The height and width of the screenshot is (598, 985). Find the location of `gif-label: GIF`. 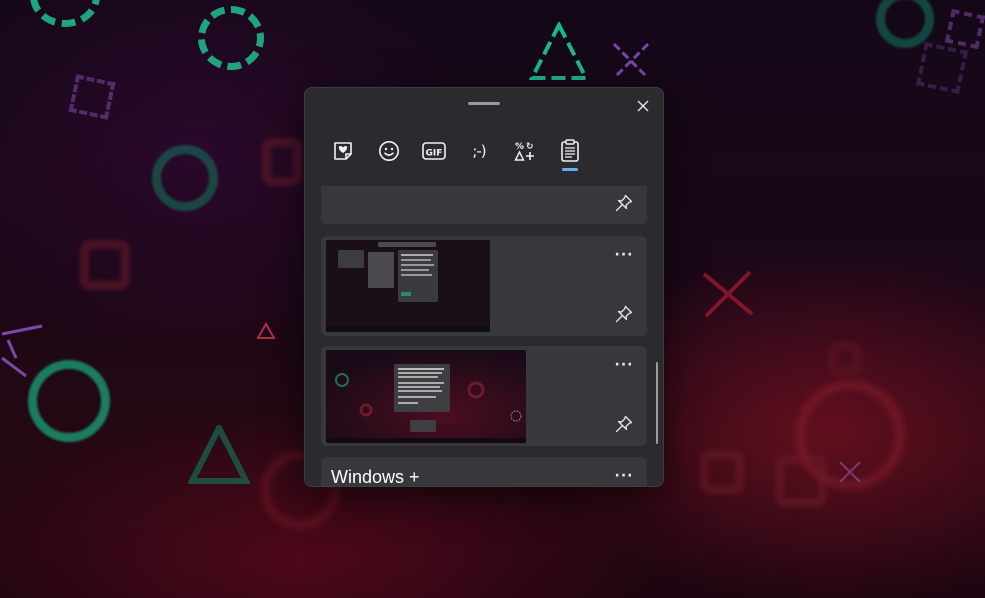

gif-label: GIF is located at coordinates (434, 154).